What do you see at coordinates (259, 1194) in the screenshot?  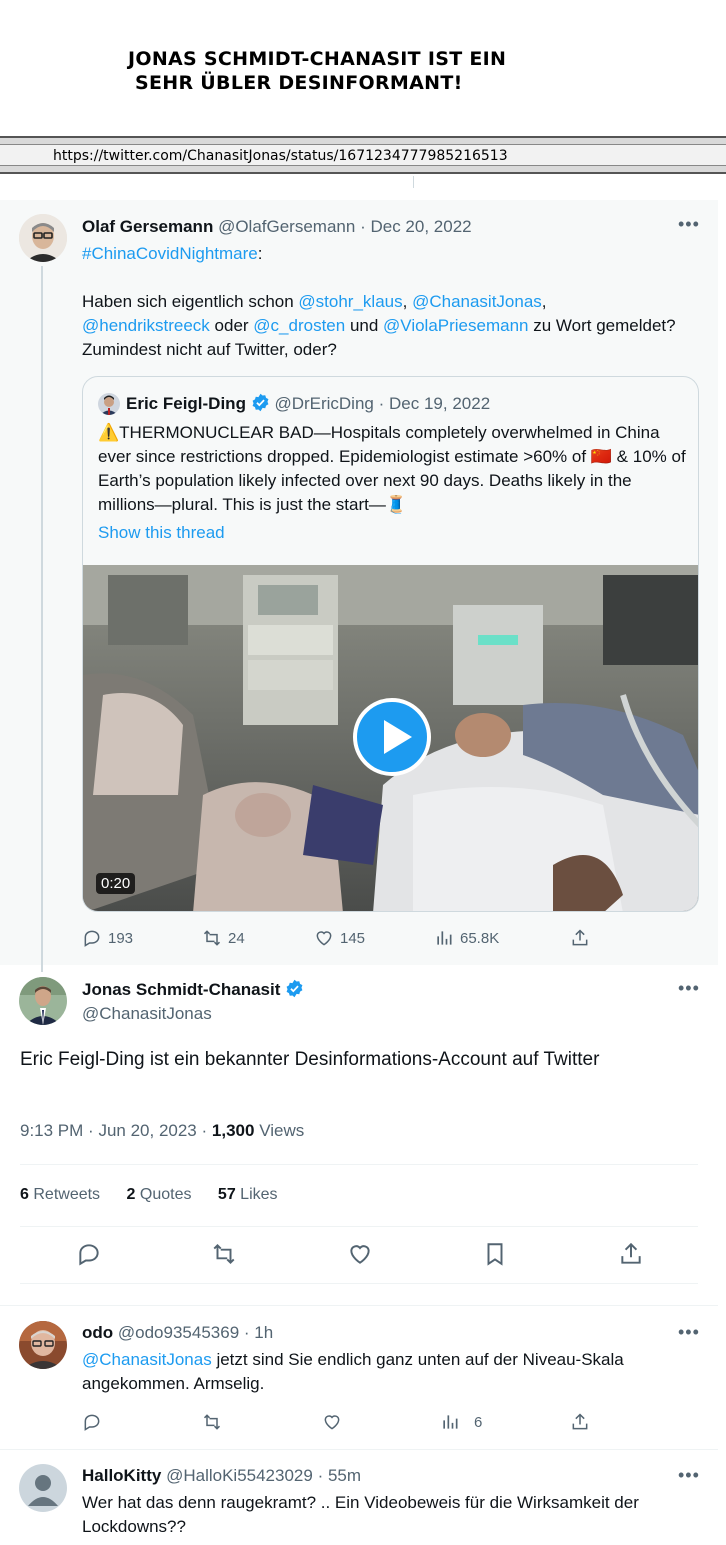 I see `likes-label: Likes` at bounding box center [259, 1194].